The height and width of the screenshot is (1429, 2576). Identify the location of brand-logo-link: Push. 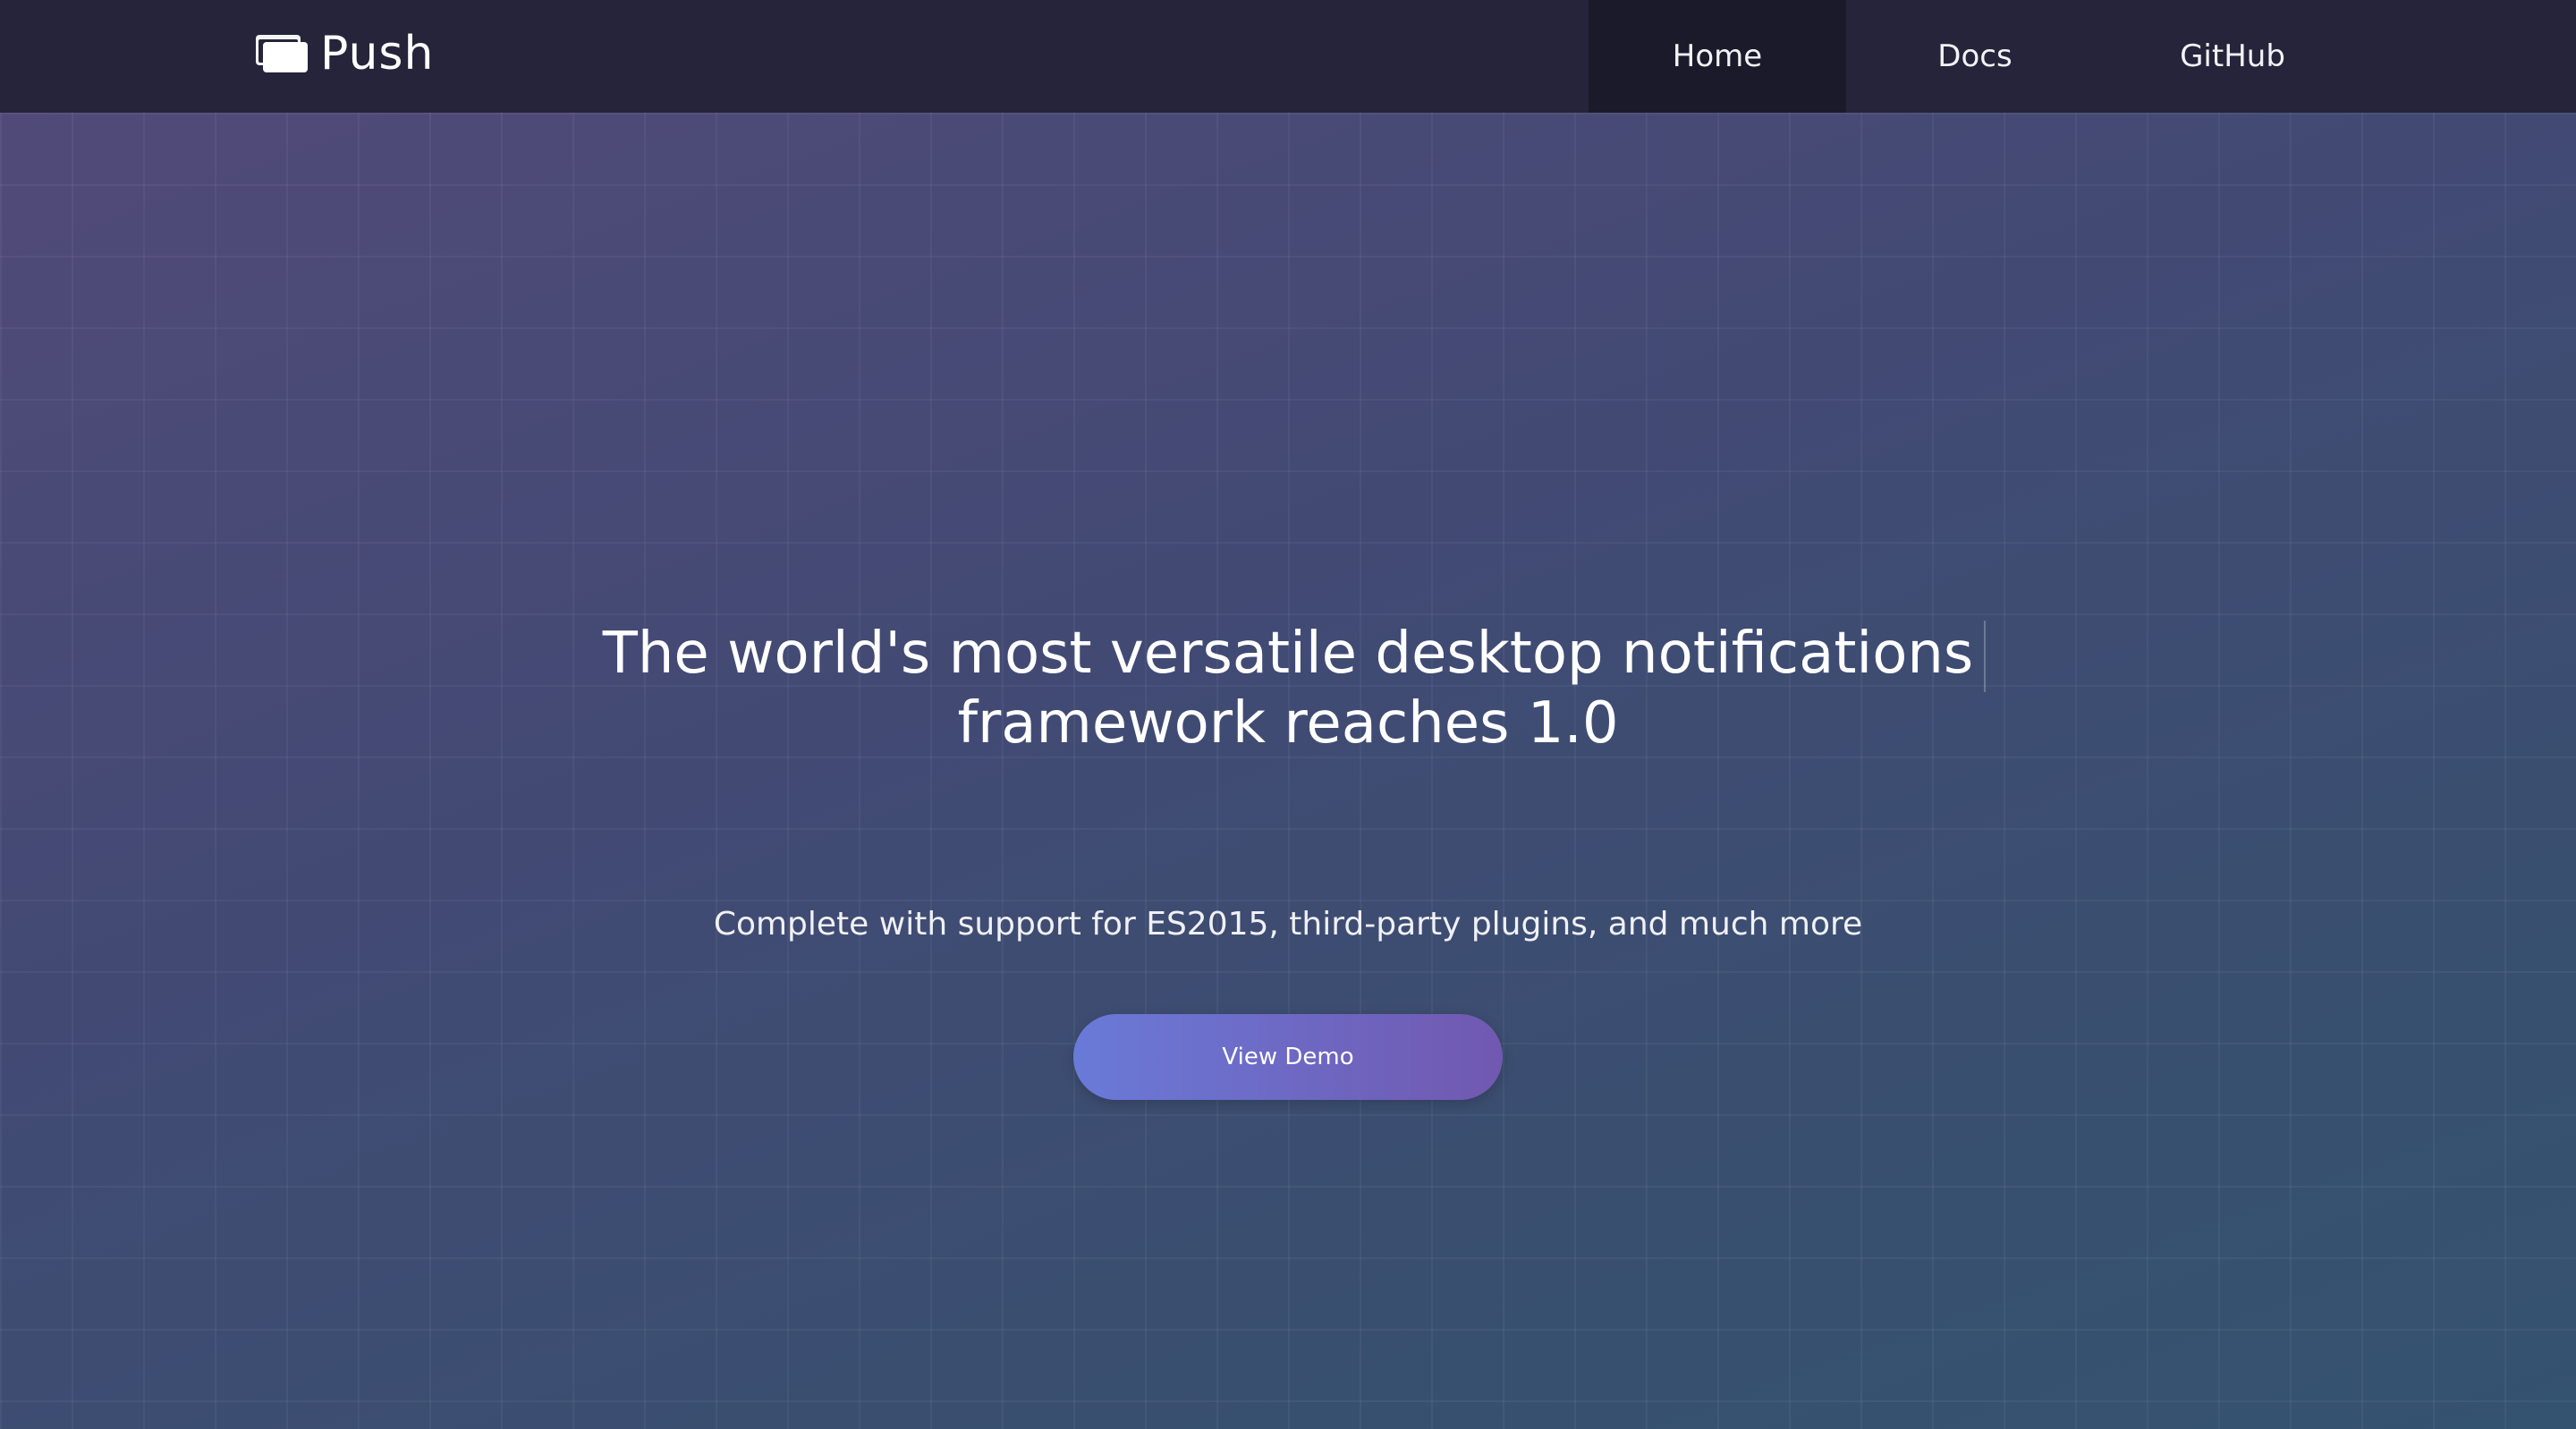
(345, 53).